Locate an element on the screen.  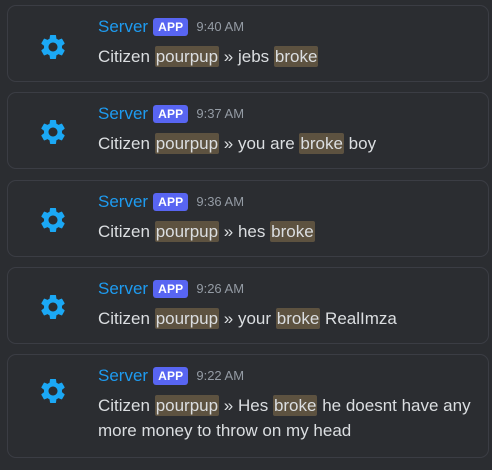
message-header: Server APP 9:37 AM is located at coordinates (171, 114).